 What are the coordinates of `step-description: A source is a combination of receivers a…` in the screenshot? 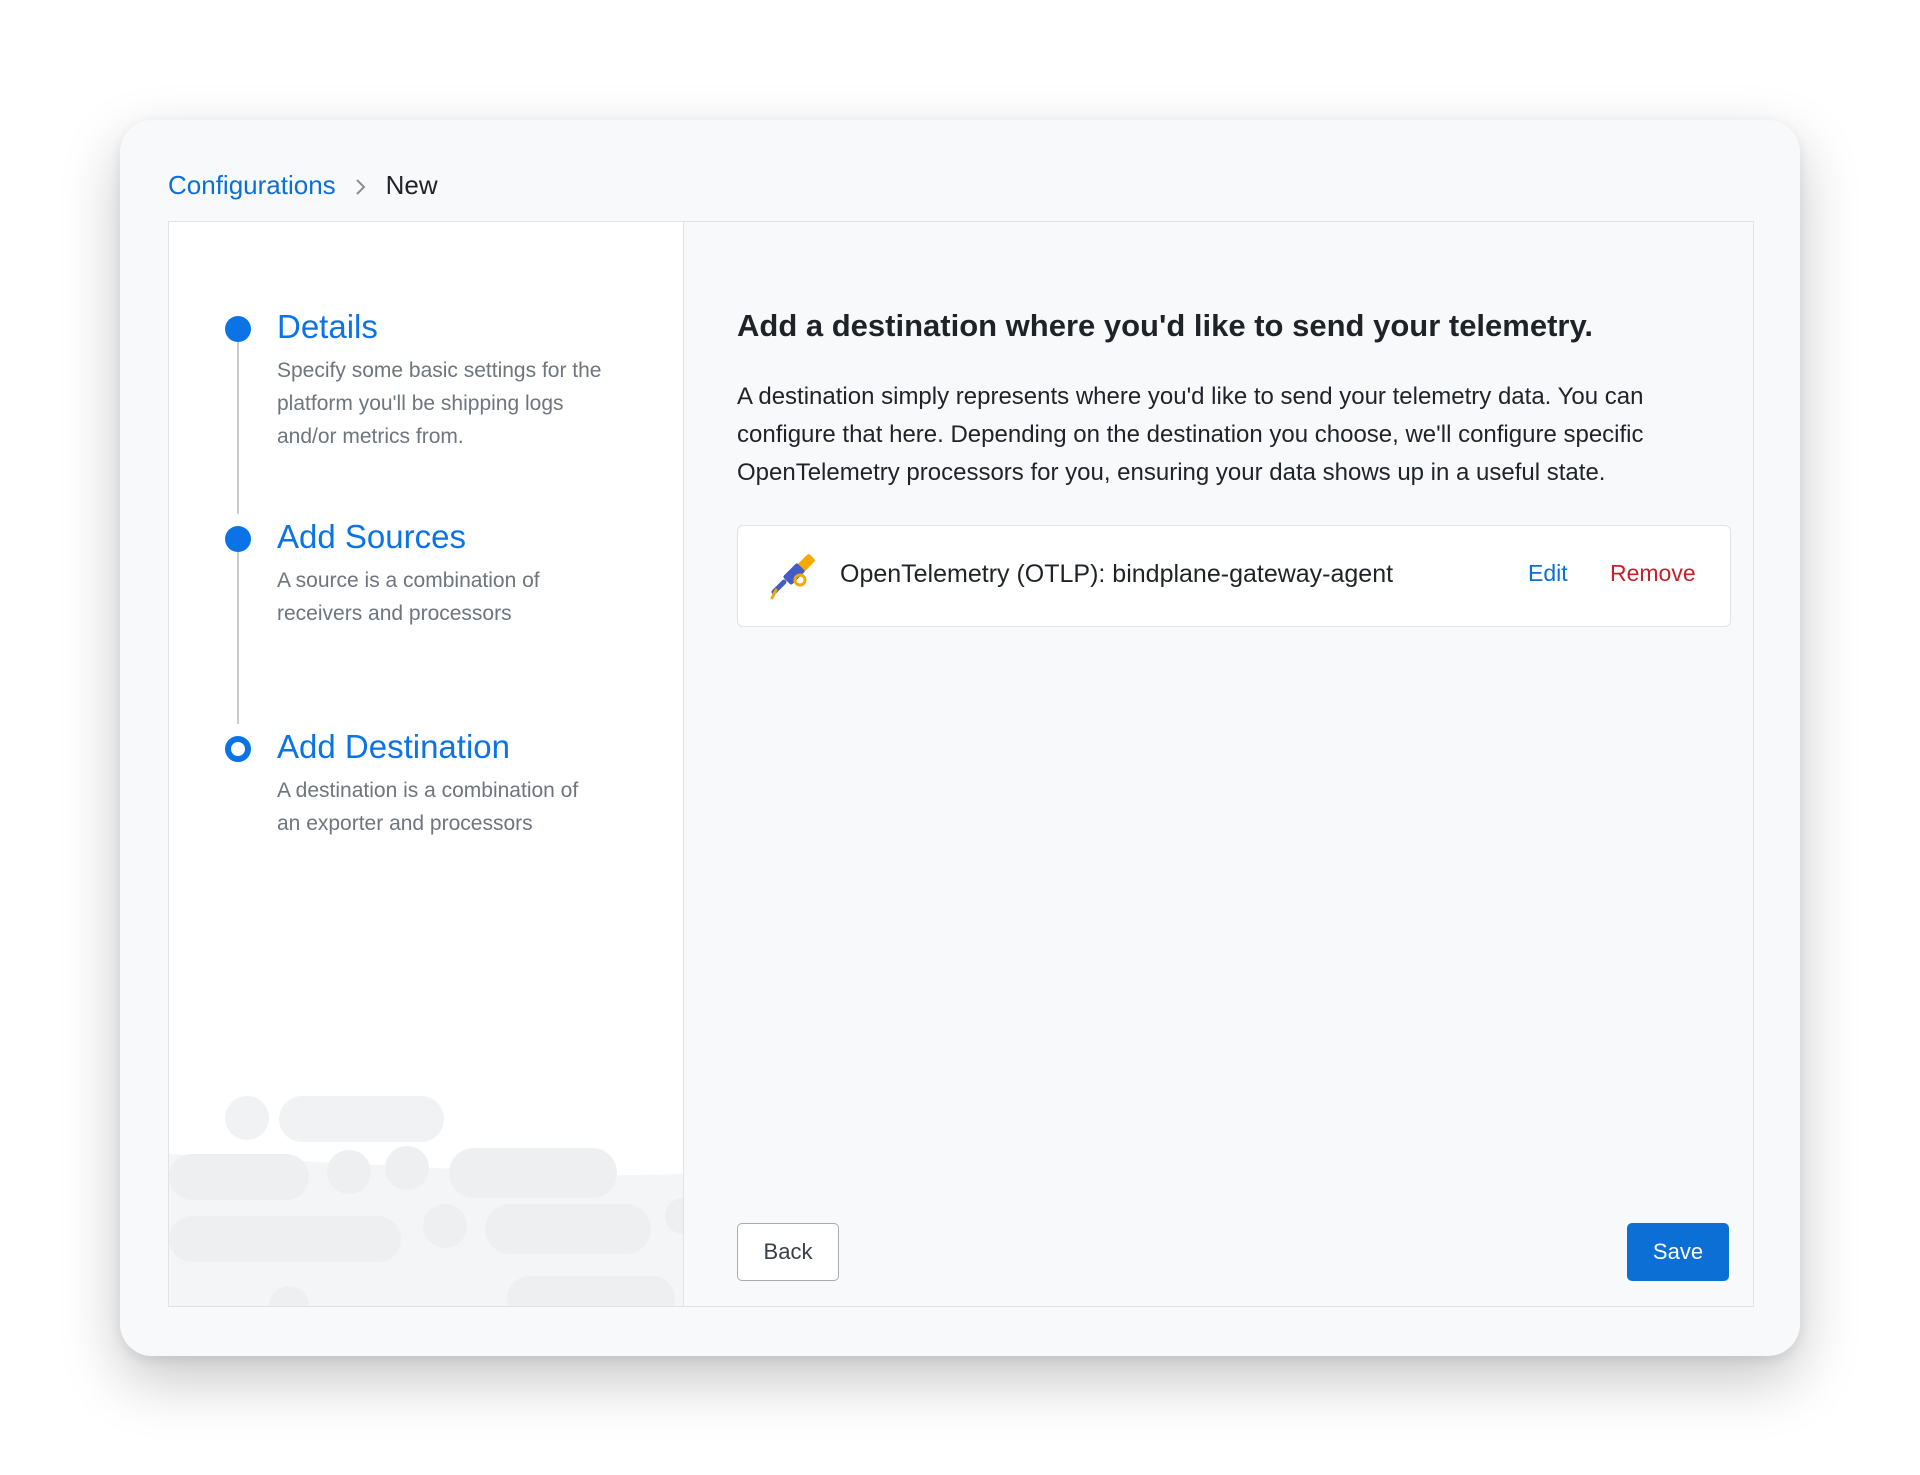 It's located at (408, 597).